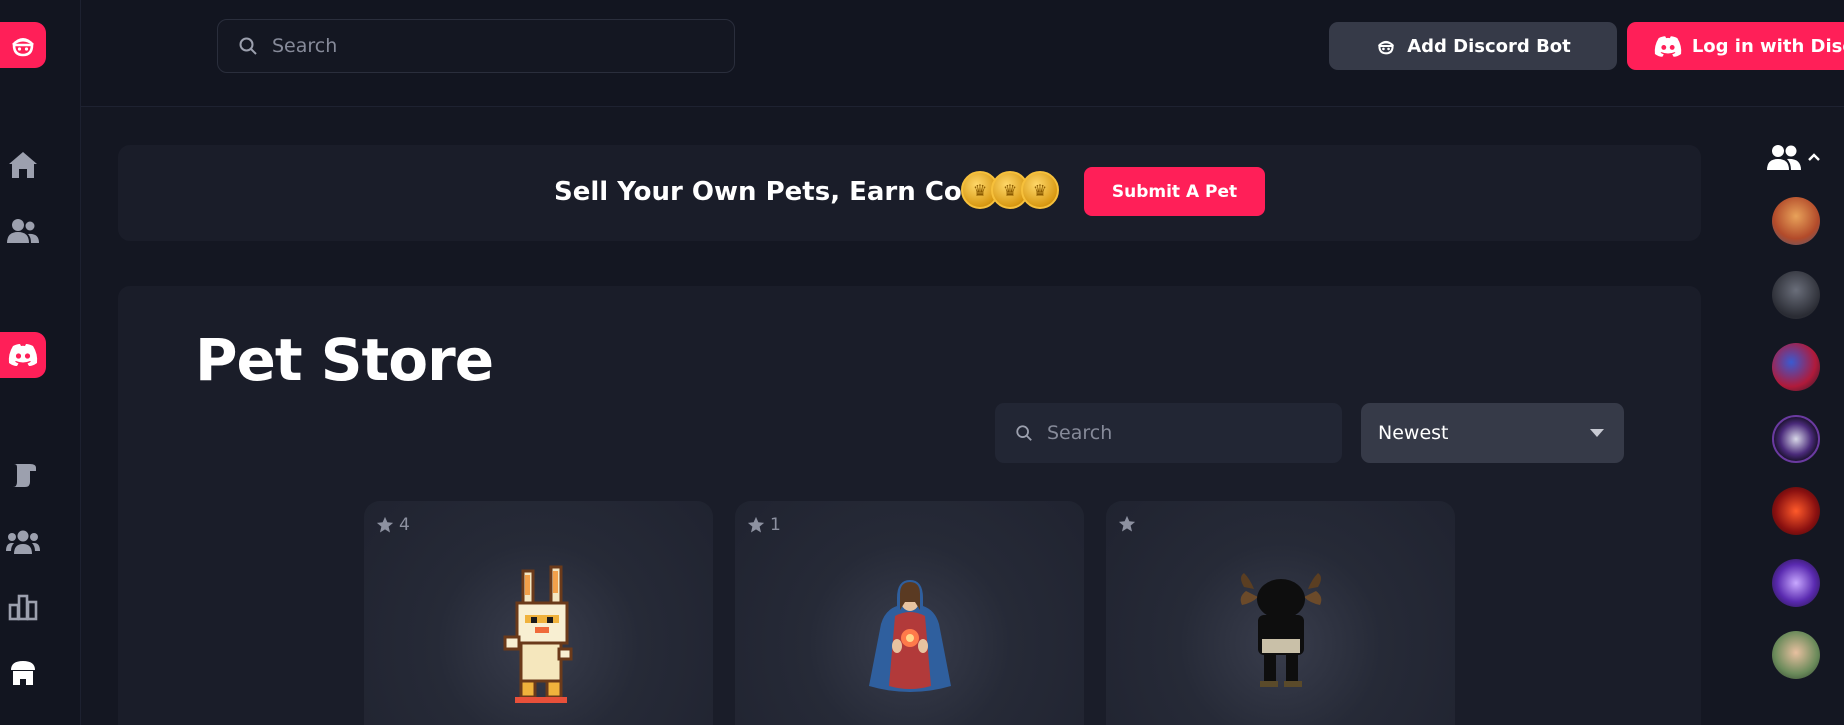 The width and height of the screenshot is (1844, 725). I want to click on bot-logo-icon, so click(1386, 47).